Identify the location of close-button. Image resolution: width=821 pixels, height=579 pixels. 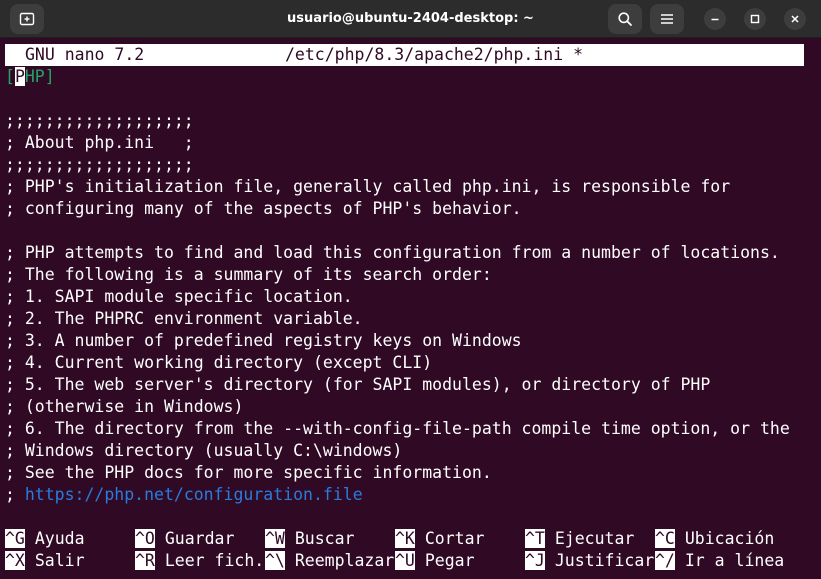
(795, 19).